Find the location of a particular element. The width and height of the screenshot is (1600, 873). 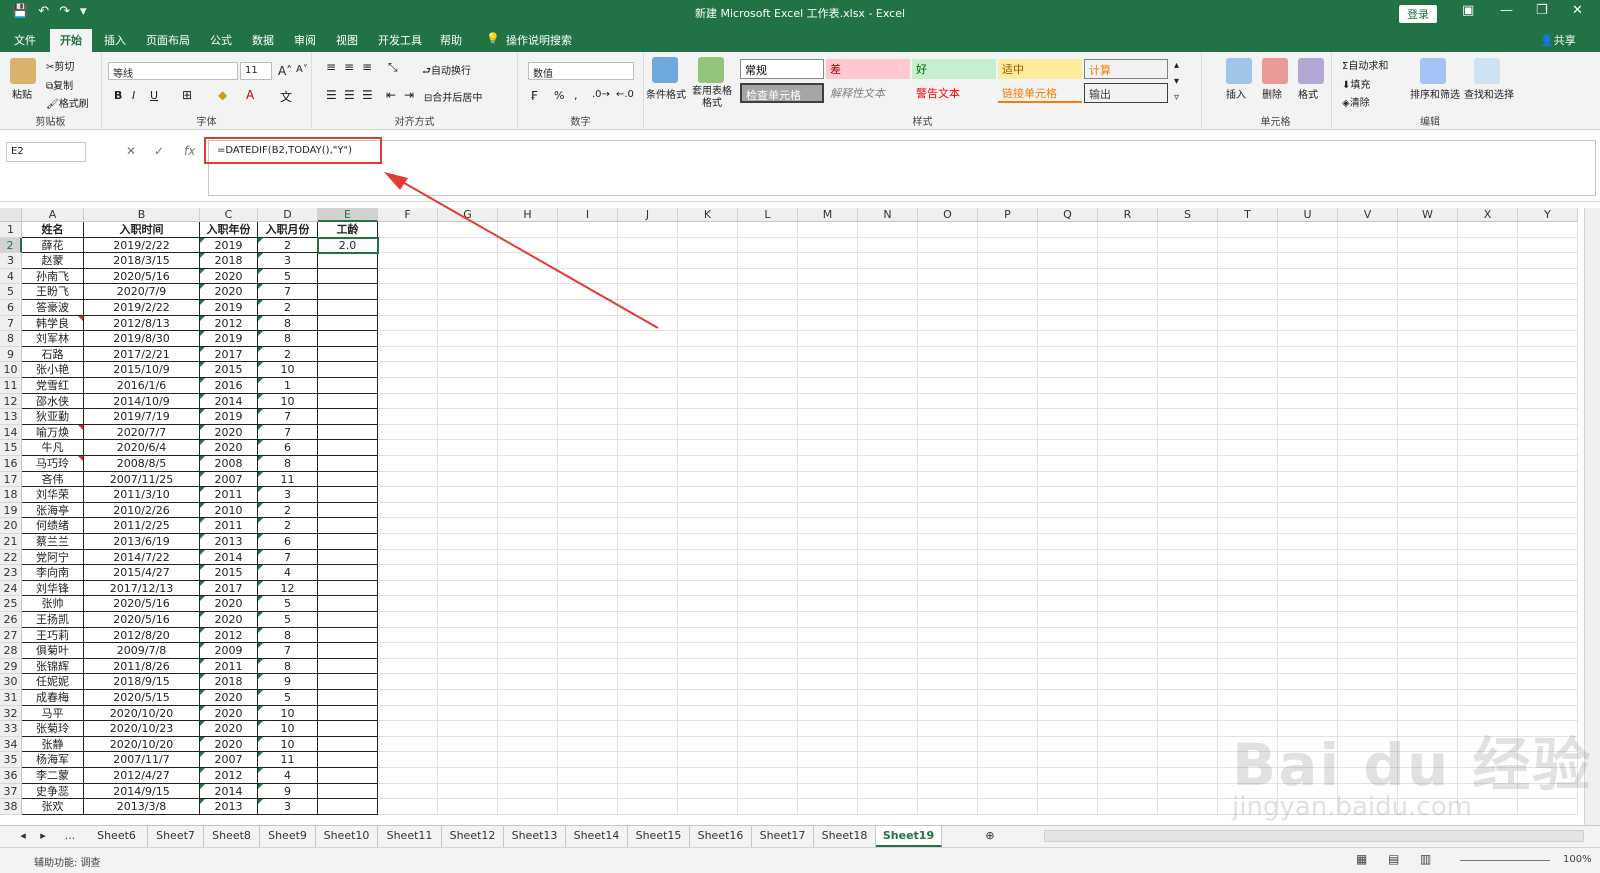

page-break-view-icon: ▥ is located at coordinates (1425, 859).